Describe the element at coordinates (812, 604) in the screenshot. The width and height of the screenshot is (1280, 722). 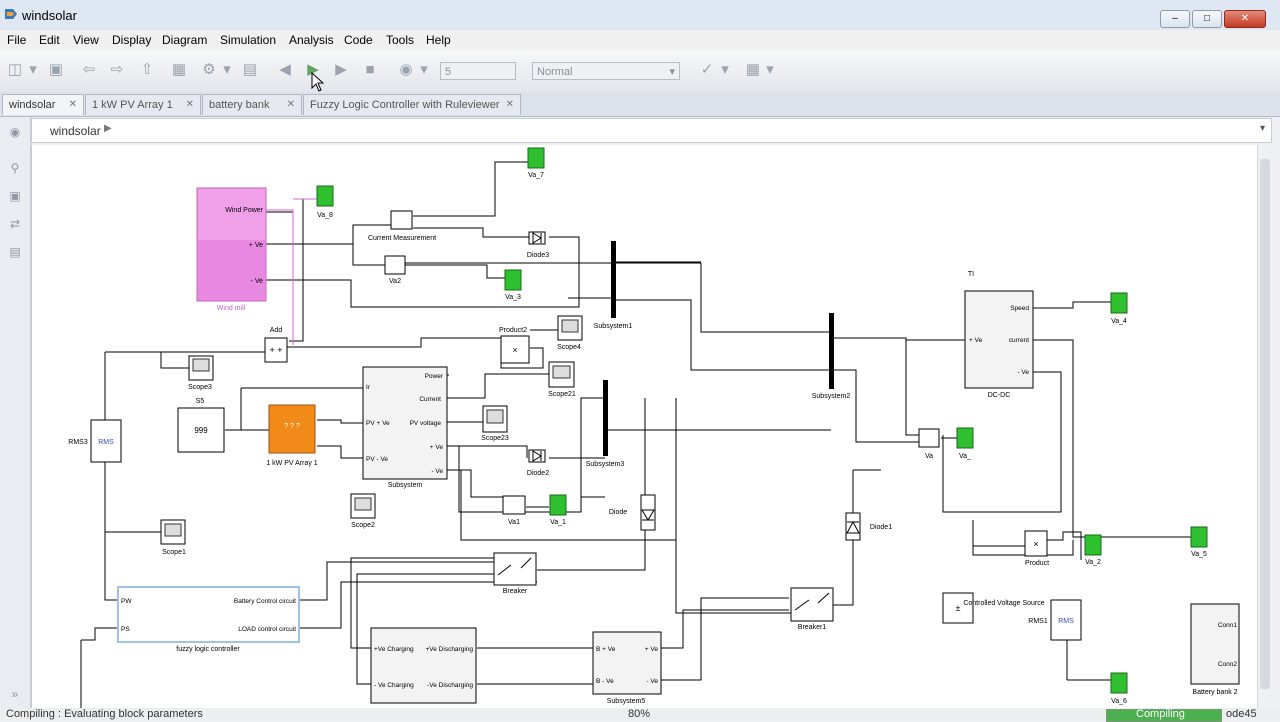
I see `breaker1-block` at that location.